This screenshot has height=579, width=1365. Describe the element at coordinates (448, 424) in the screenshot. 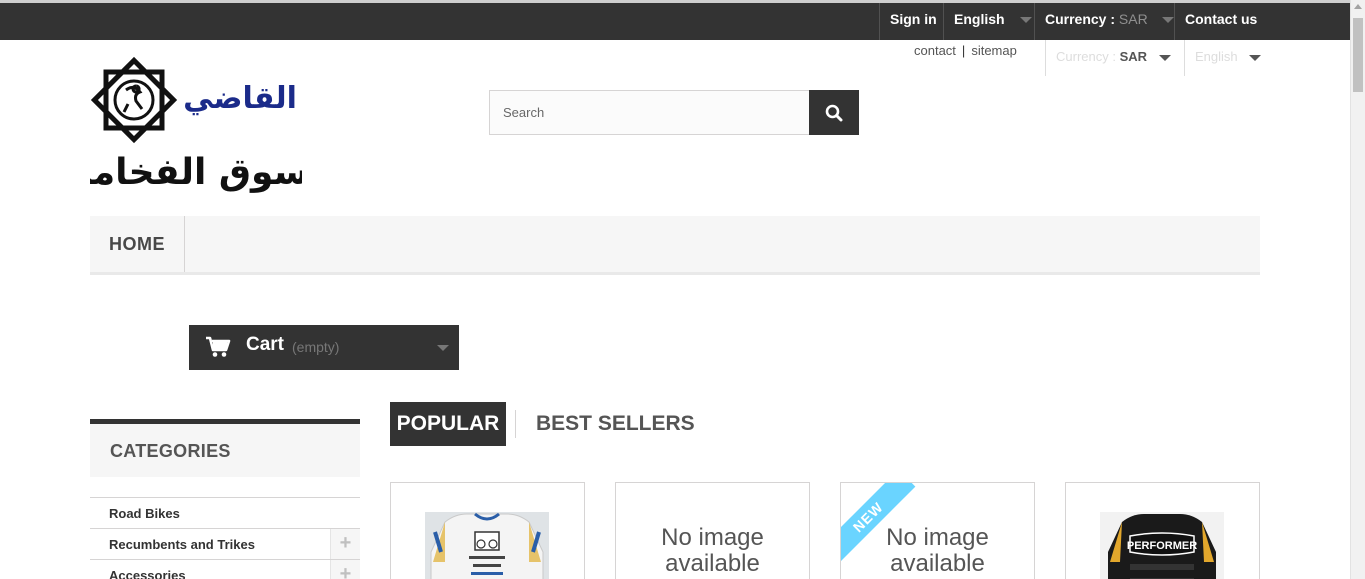

I see `tab-popular: POPULAR` at that location.